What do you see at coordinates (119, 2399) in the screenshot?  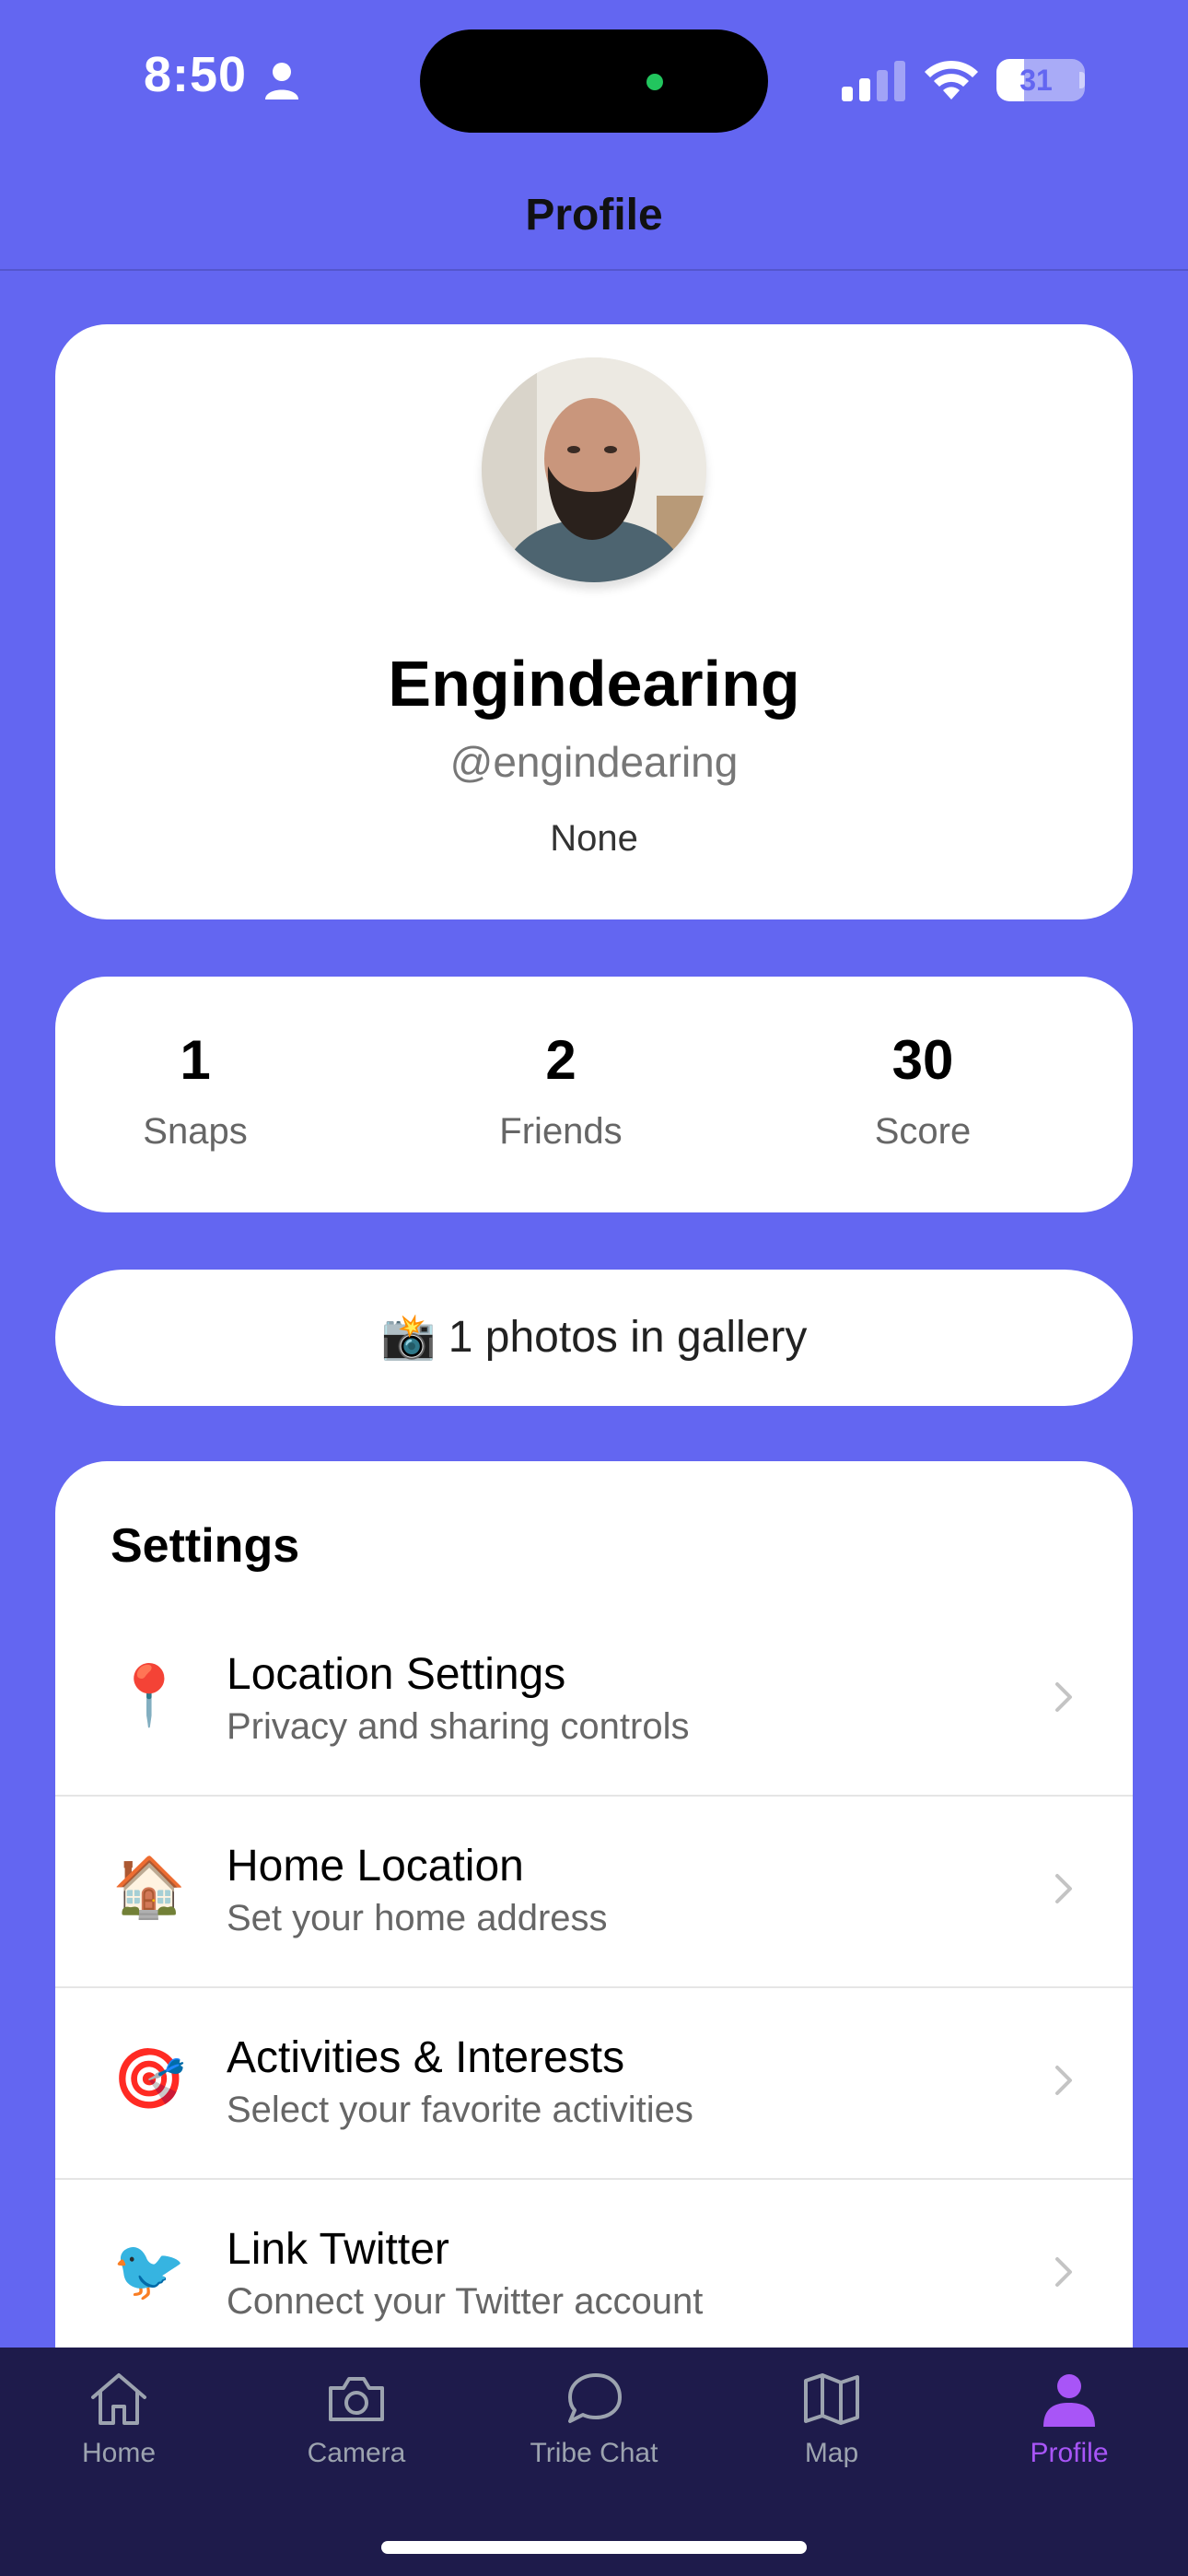 I see `home-icon` at bounding box center [119, 2399].